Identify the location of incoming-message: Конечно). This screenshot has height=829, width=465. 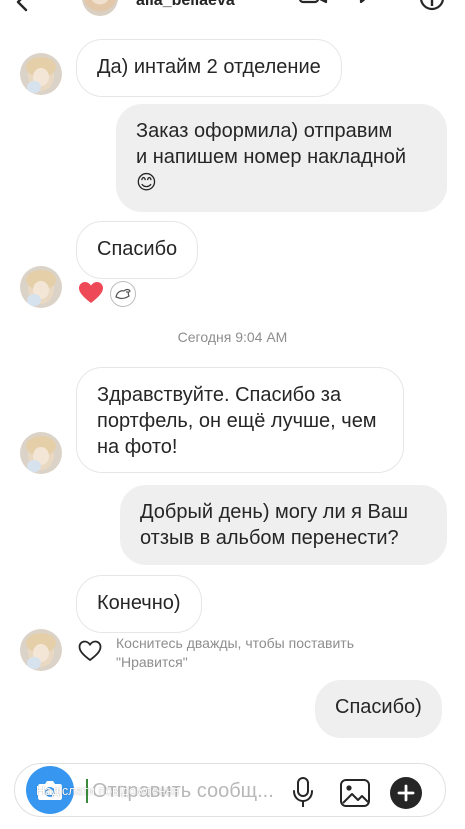
(139, 604).